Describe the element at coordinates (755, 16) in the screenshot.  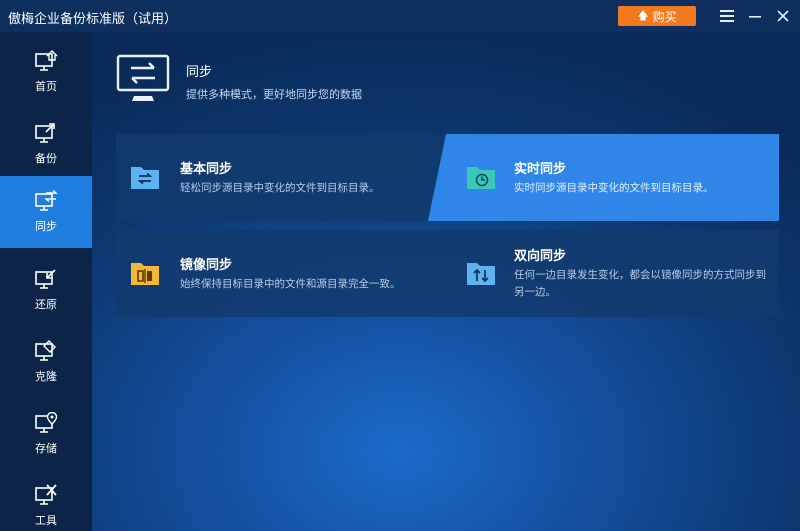
I see `minimize-icon` at that location.